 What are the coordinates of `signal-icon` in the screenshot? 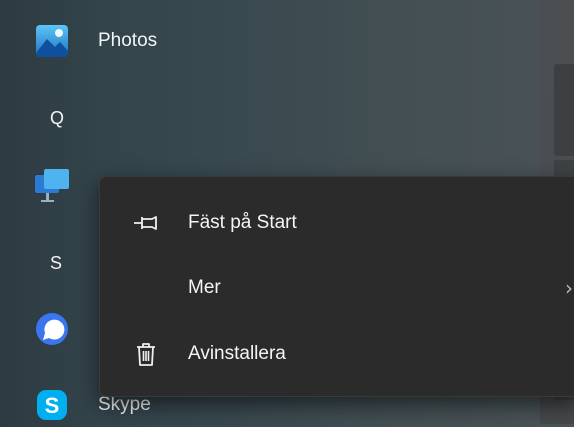 It's located at (52, 329).